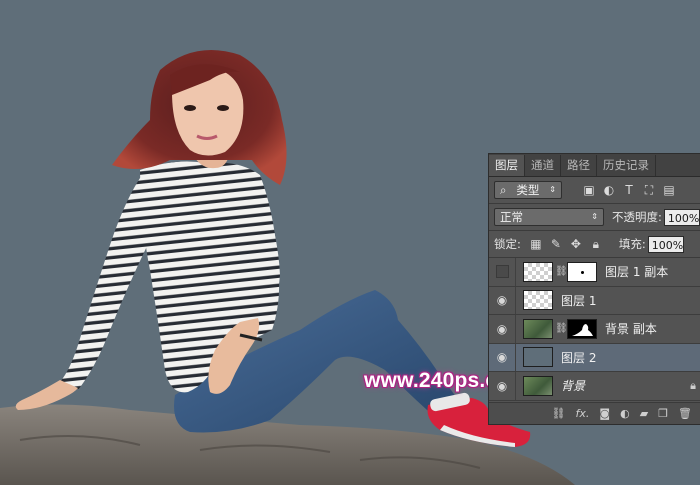 The image size is (700, 485). Describe the element at coordinates (543, 165) in the screenshot. I see `tab-channels: 通道` at that location.